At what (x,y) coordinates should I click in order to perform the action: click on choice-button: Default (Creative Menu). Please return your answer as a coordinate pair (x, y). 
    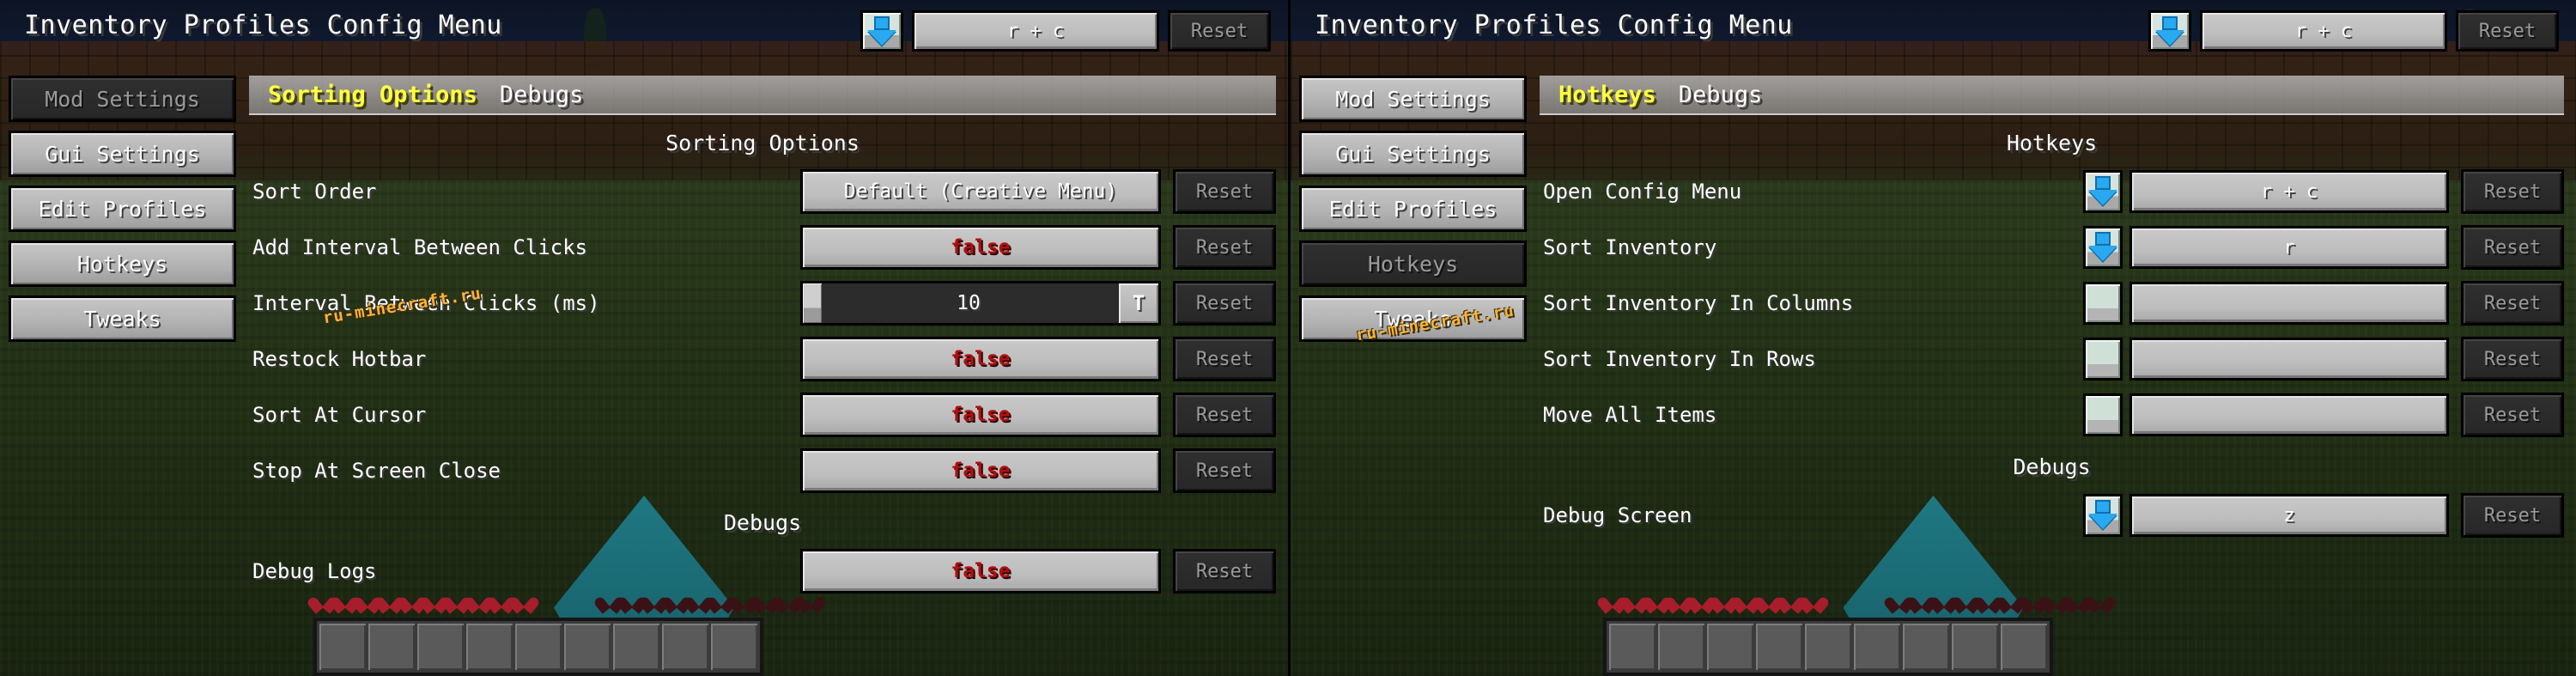
    Looking at the image, I should click on (980, 191).